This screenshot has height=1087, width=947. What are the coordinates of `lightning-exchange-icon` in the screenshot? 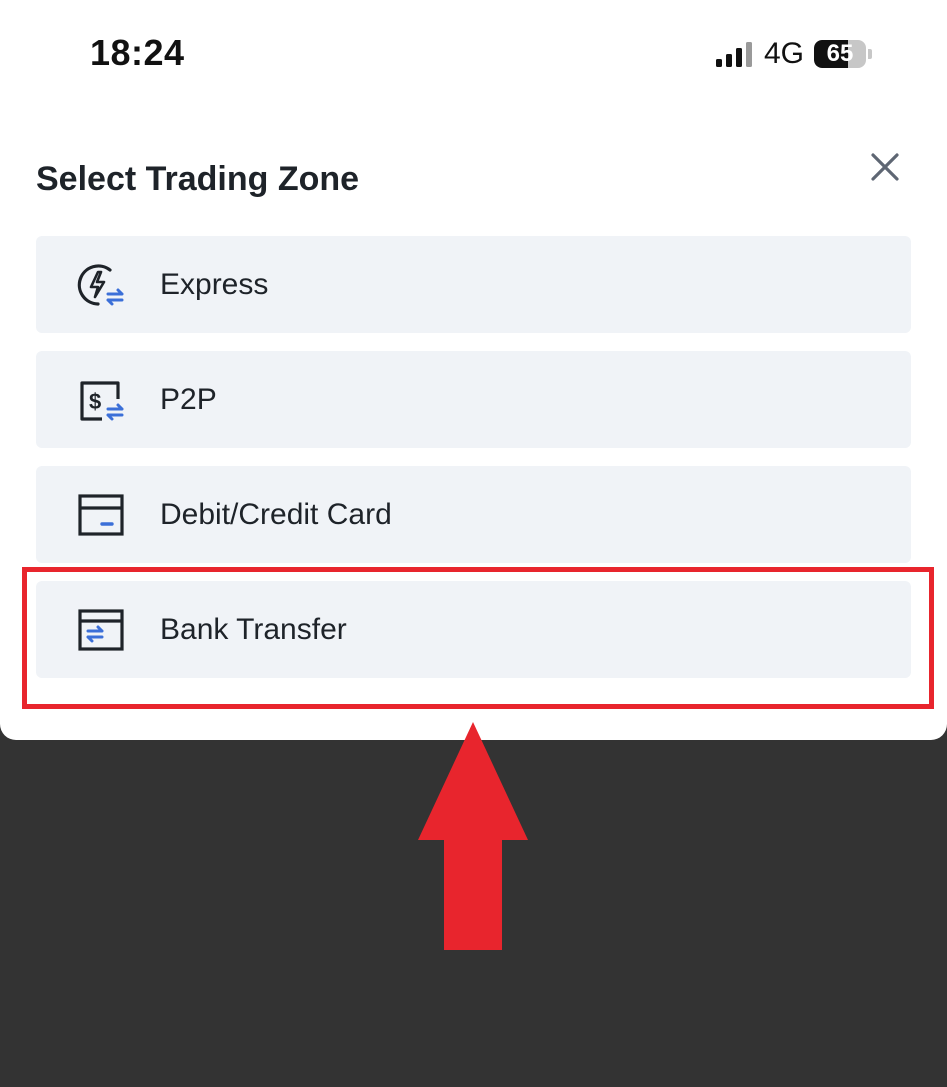 It's located at (100, 285).